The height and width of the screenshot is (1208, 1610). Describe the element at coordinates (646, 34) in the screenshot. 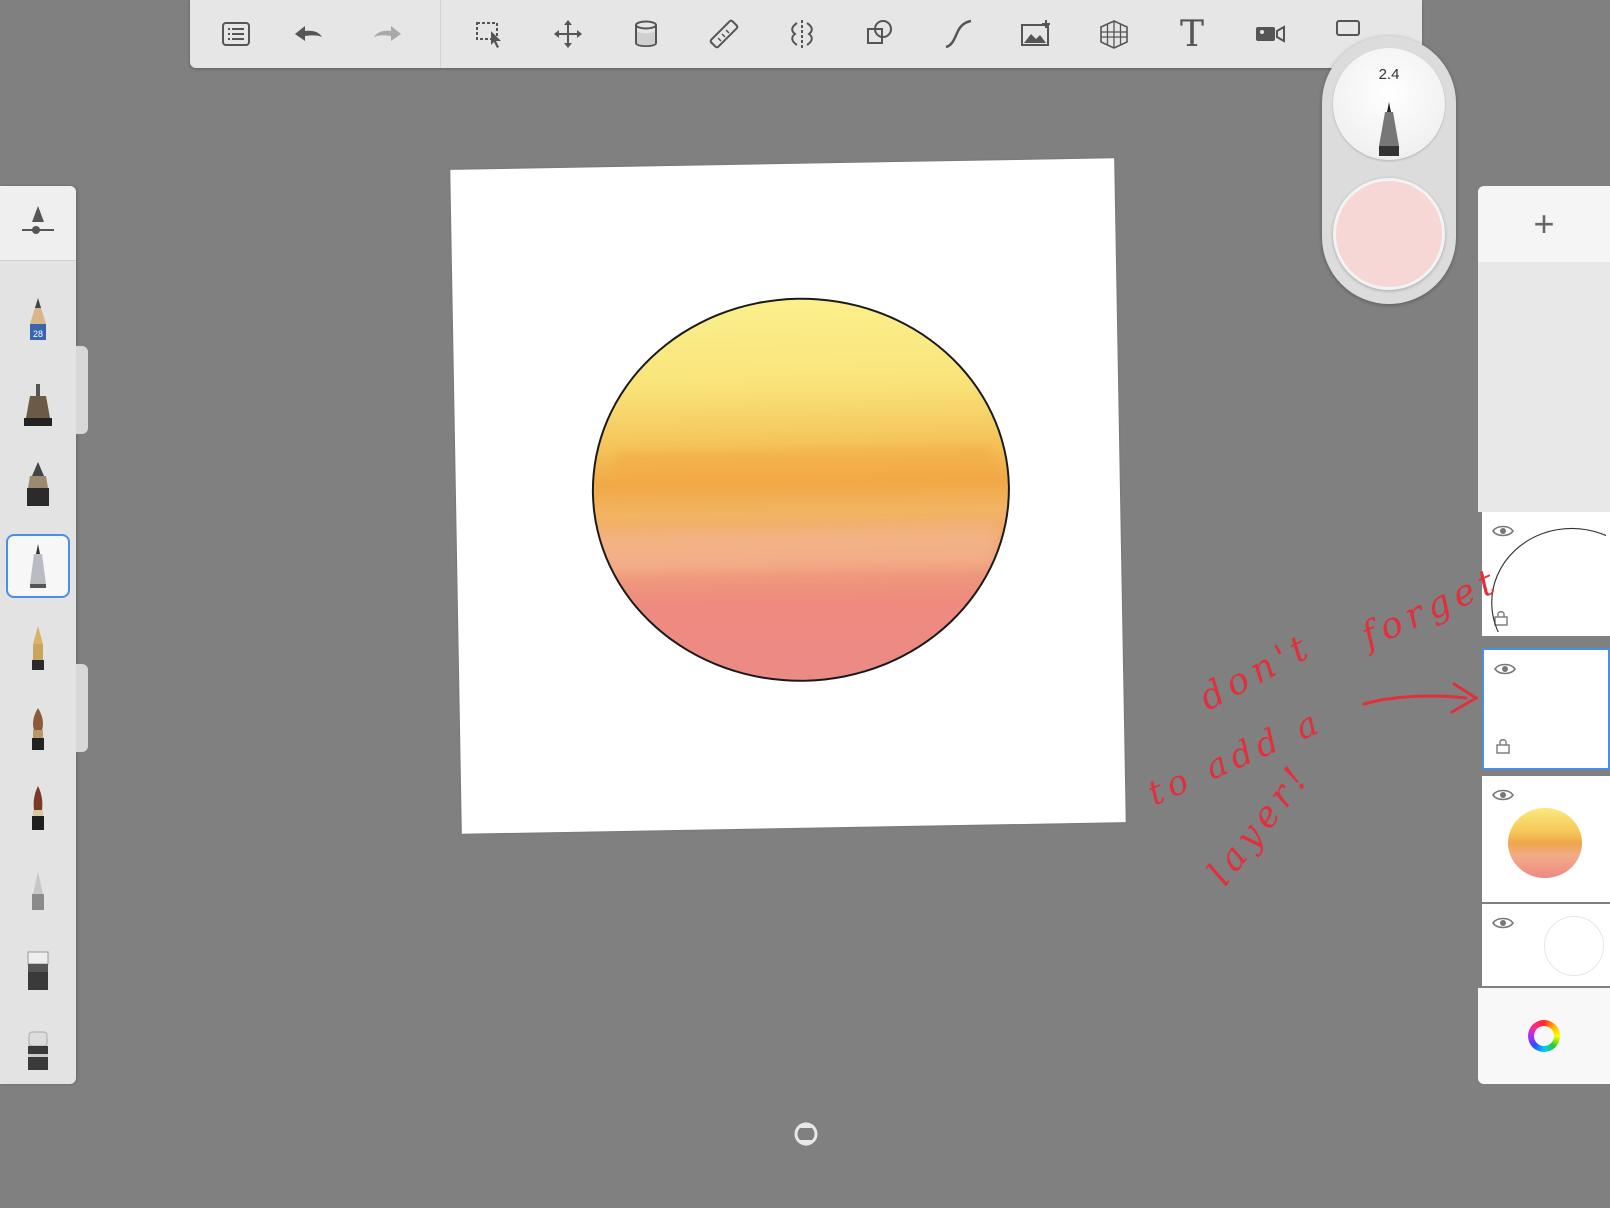

I see `fill-bucket-icon` at that location.